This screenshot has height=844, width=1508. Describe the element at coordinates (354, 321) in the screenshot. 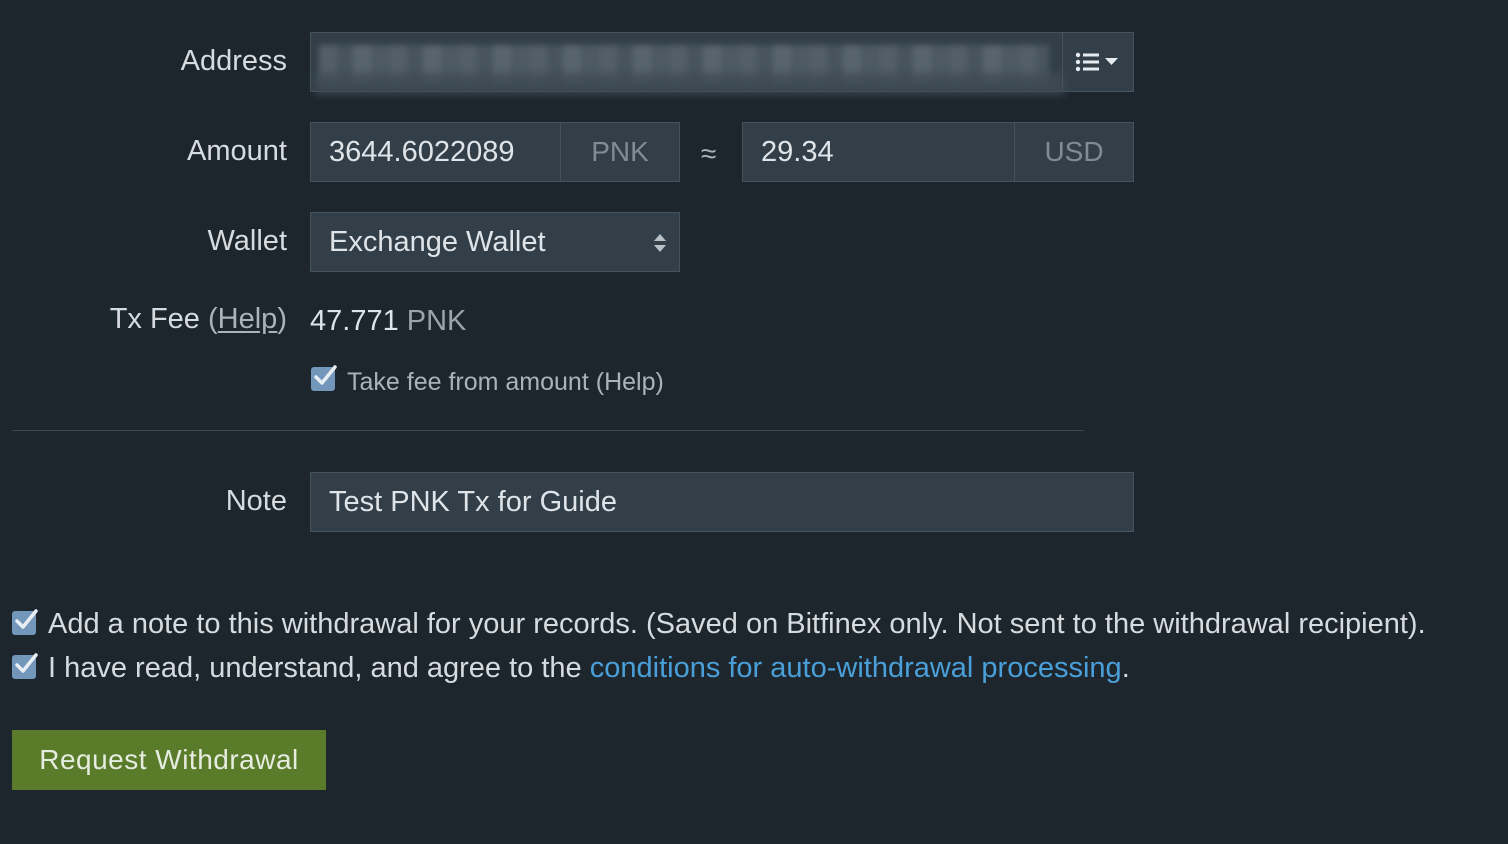

I see `tx-fee-amount: 47.771` at that location.